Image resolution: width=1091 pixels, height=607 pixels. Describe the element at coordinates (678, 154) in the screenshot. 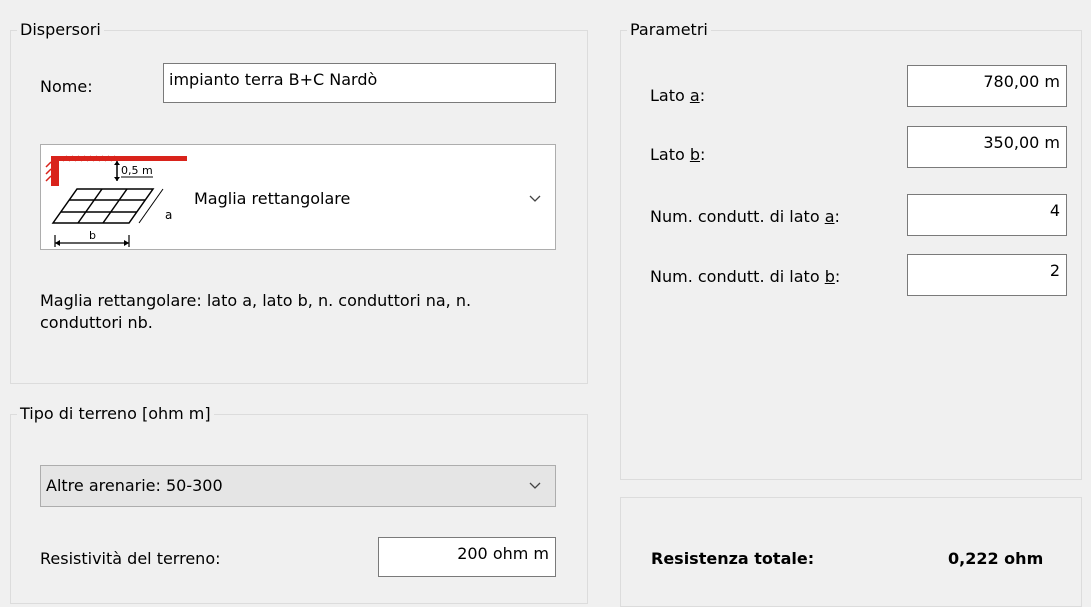

I see `lato-b-label: Lato b:` at that location.